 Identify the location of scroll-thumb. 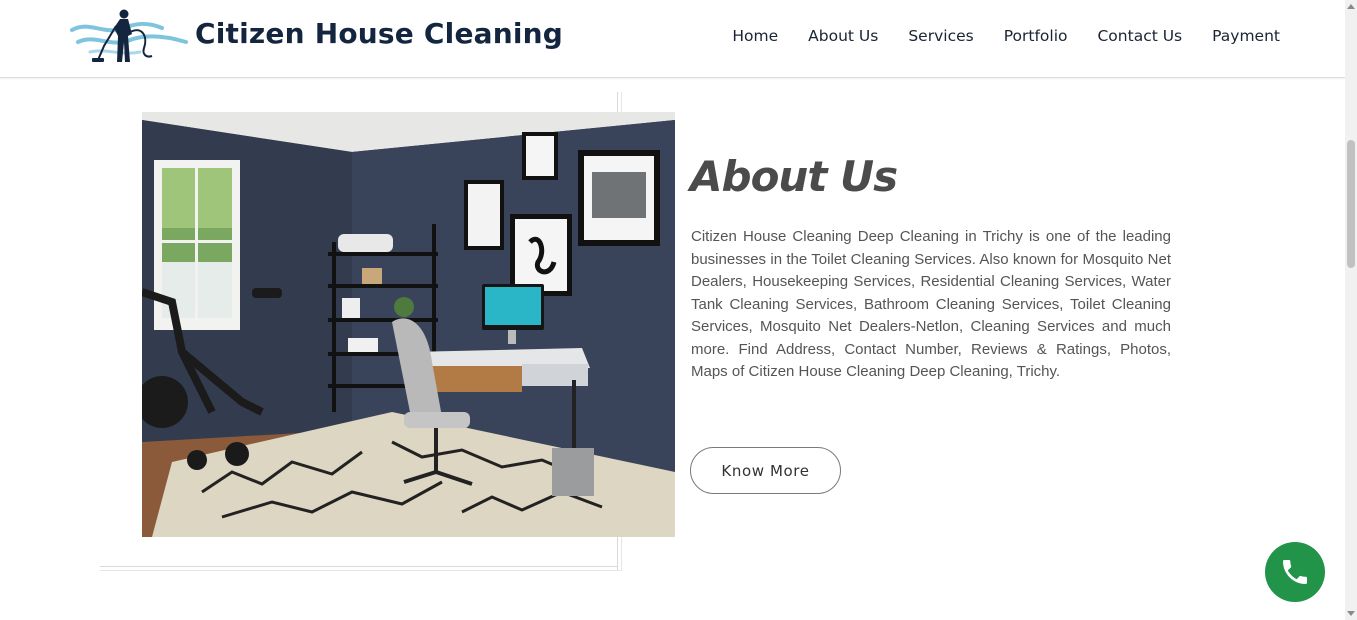
(1351, 204).